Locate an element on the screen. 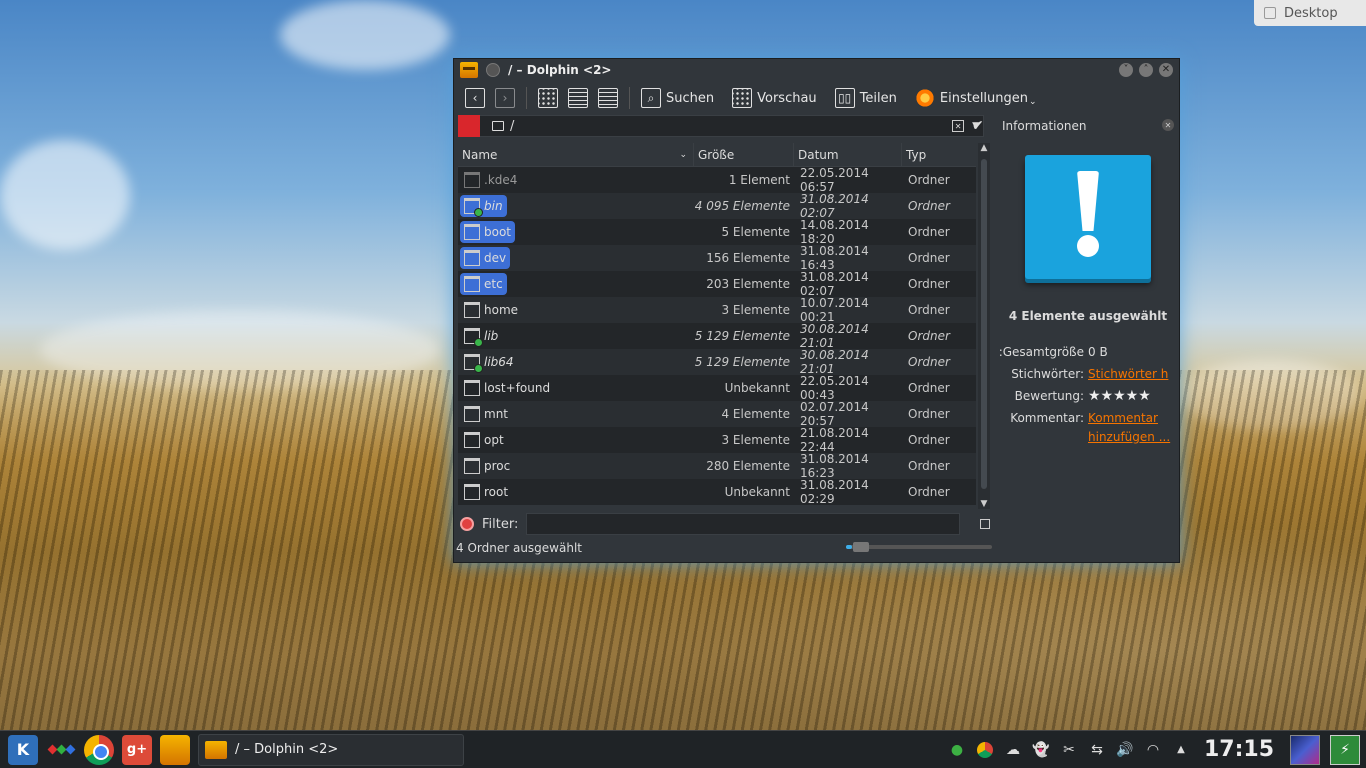  task-dolphin: / – Dolphin <2> is located at coordinates (331, 749).